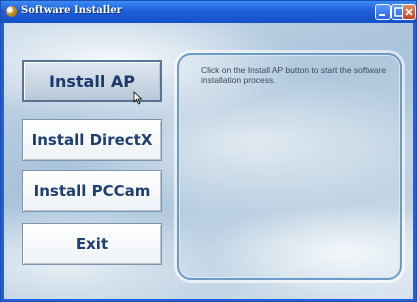 The image size is (417, 302). I want to click on window-title: Software Installer, so click(71, 10).